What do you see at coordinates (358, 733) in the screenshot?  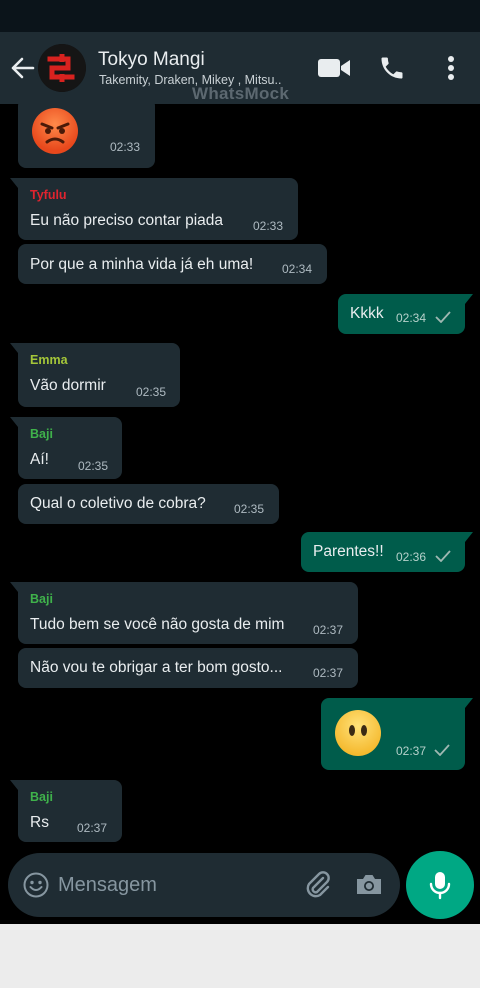 I see `face-without-mouth-emoji` at bounding box center [358, 733].